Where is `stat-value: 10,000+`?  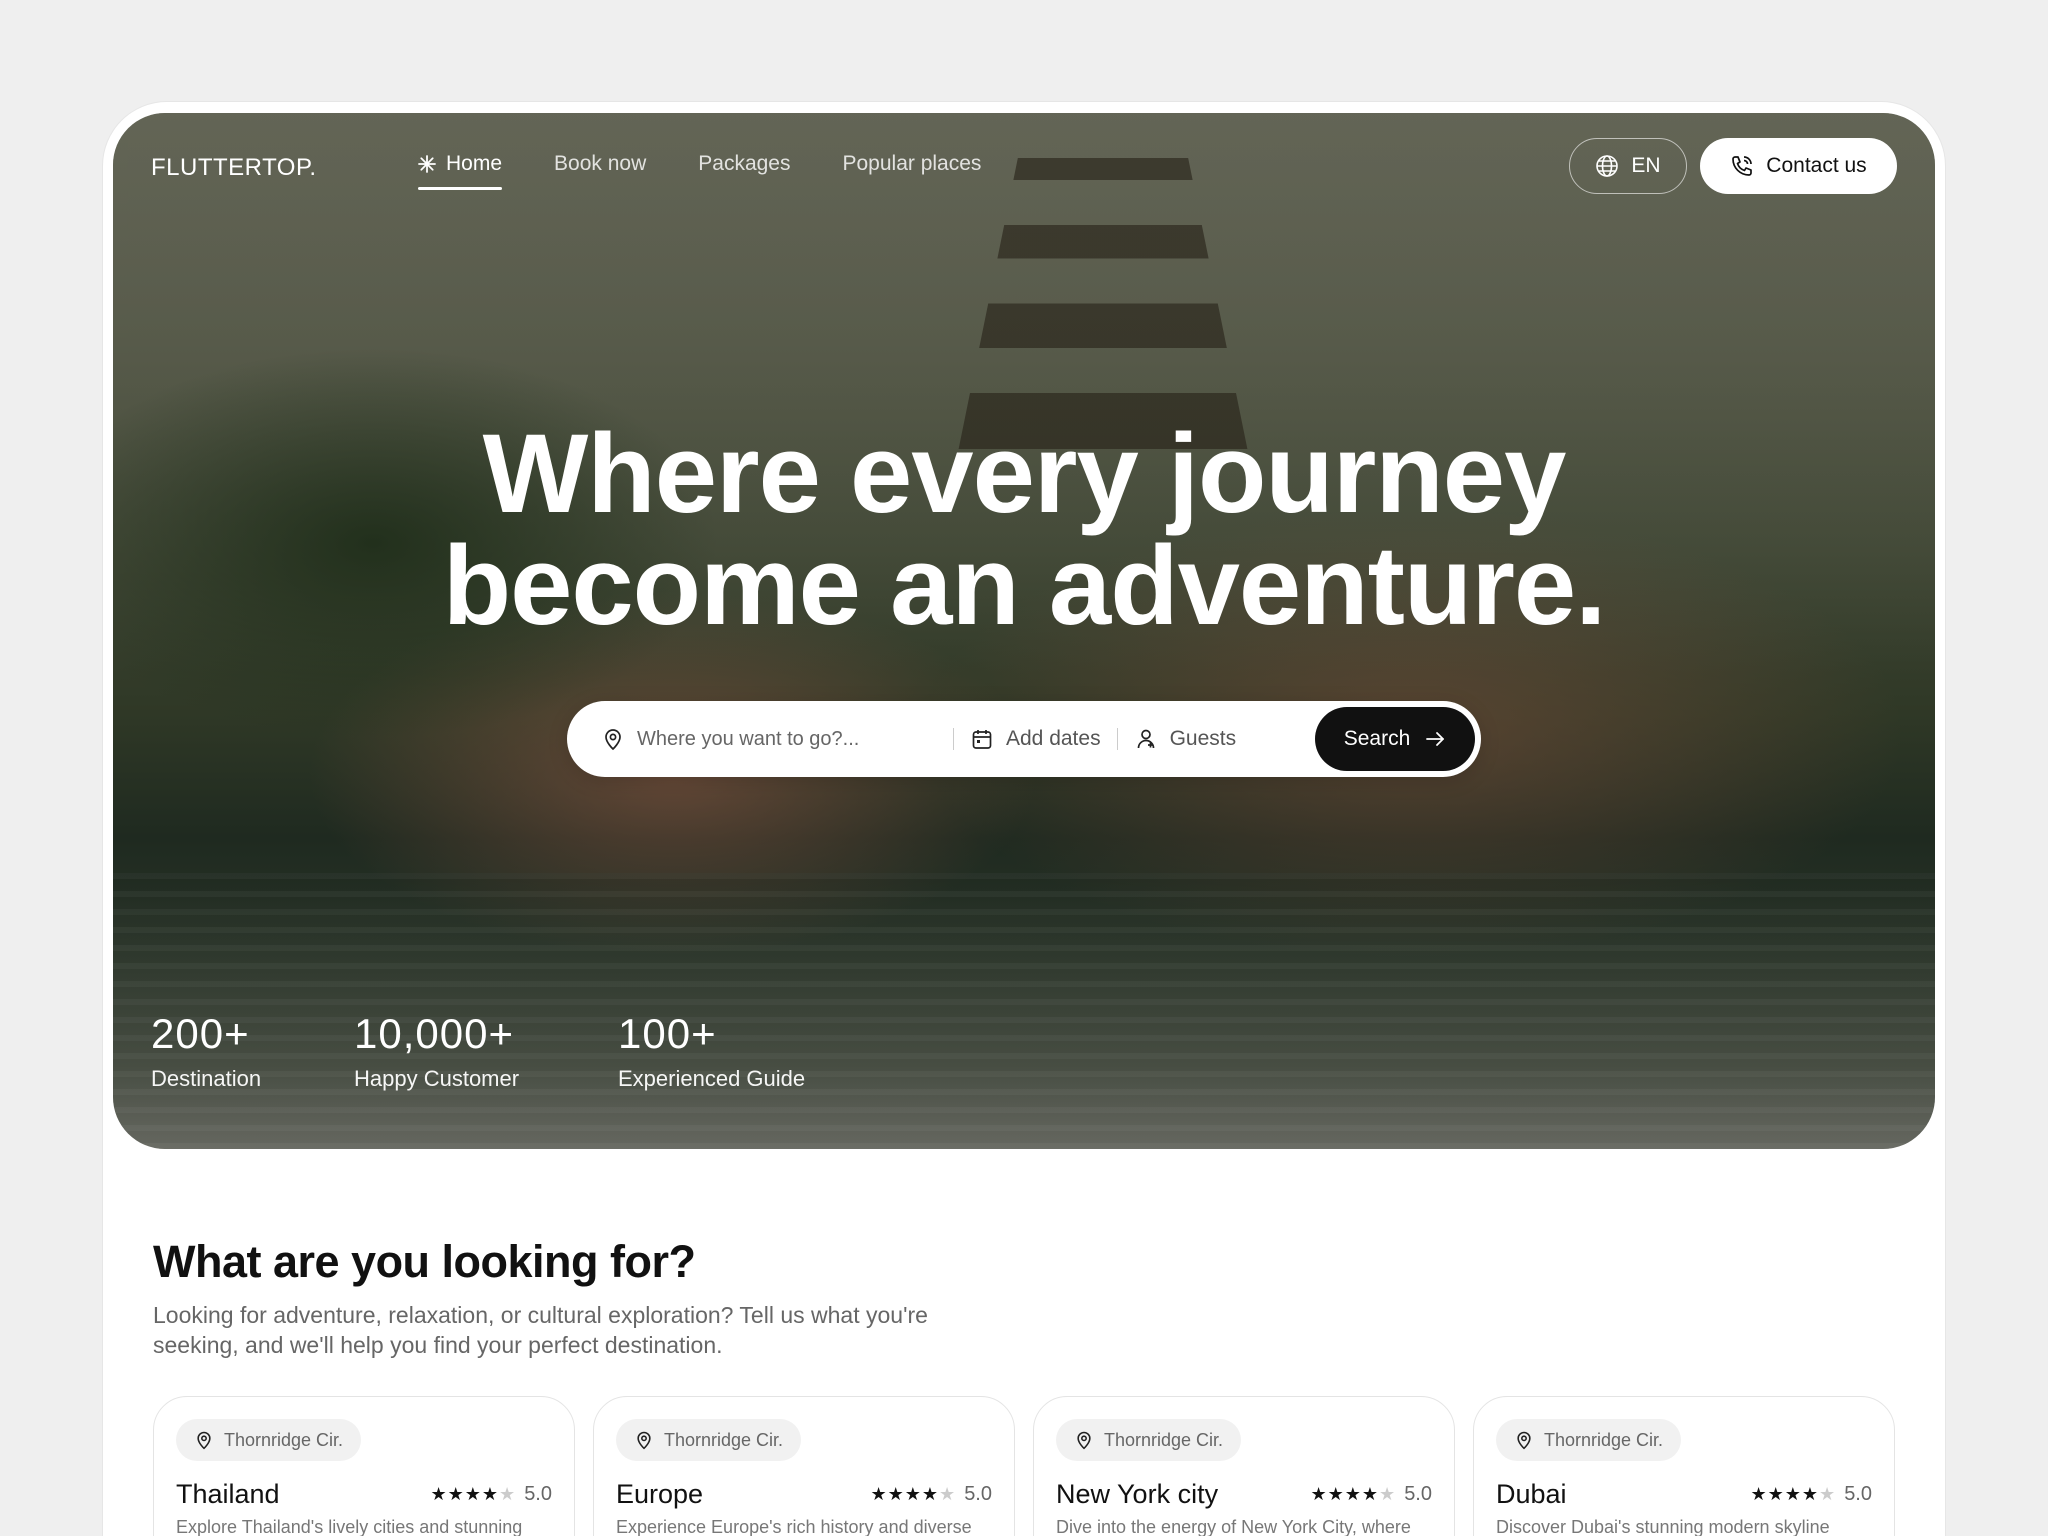 stat-value: 10,000+ is located at coordinates (434, 1033).